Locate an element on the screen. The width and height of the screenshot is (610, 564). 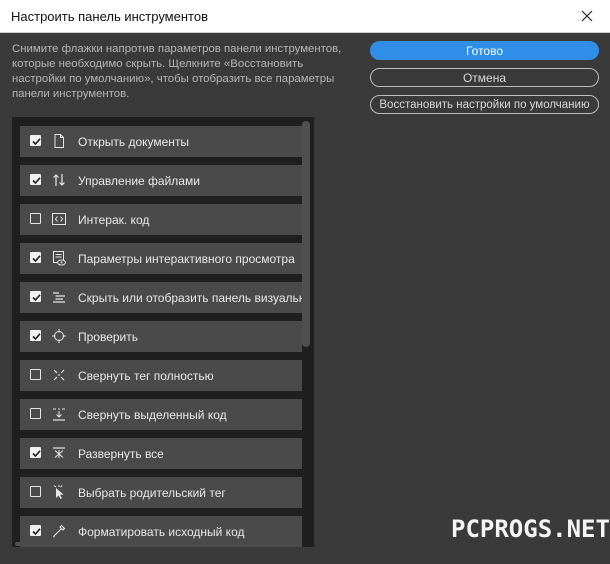
option-label: Выбрать родительский тег is located at coordinates (152, 493).